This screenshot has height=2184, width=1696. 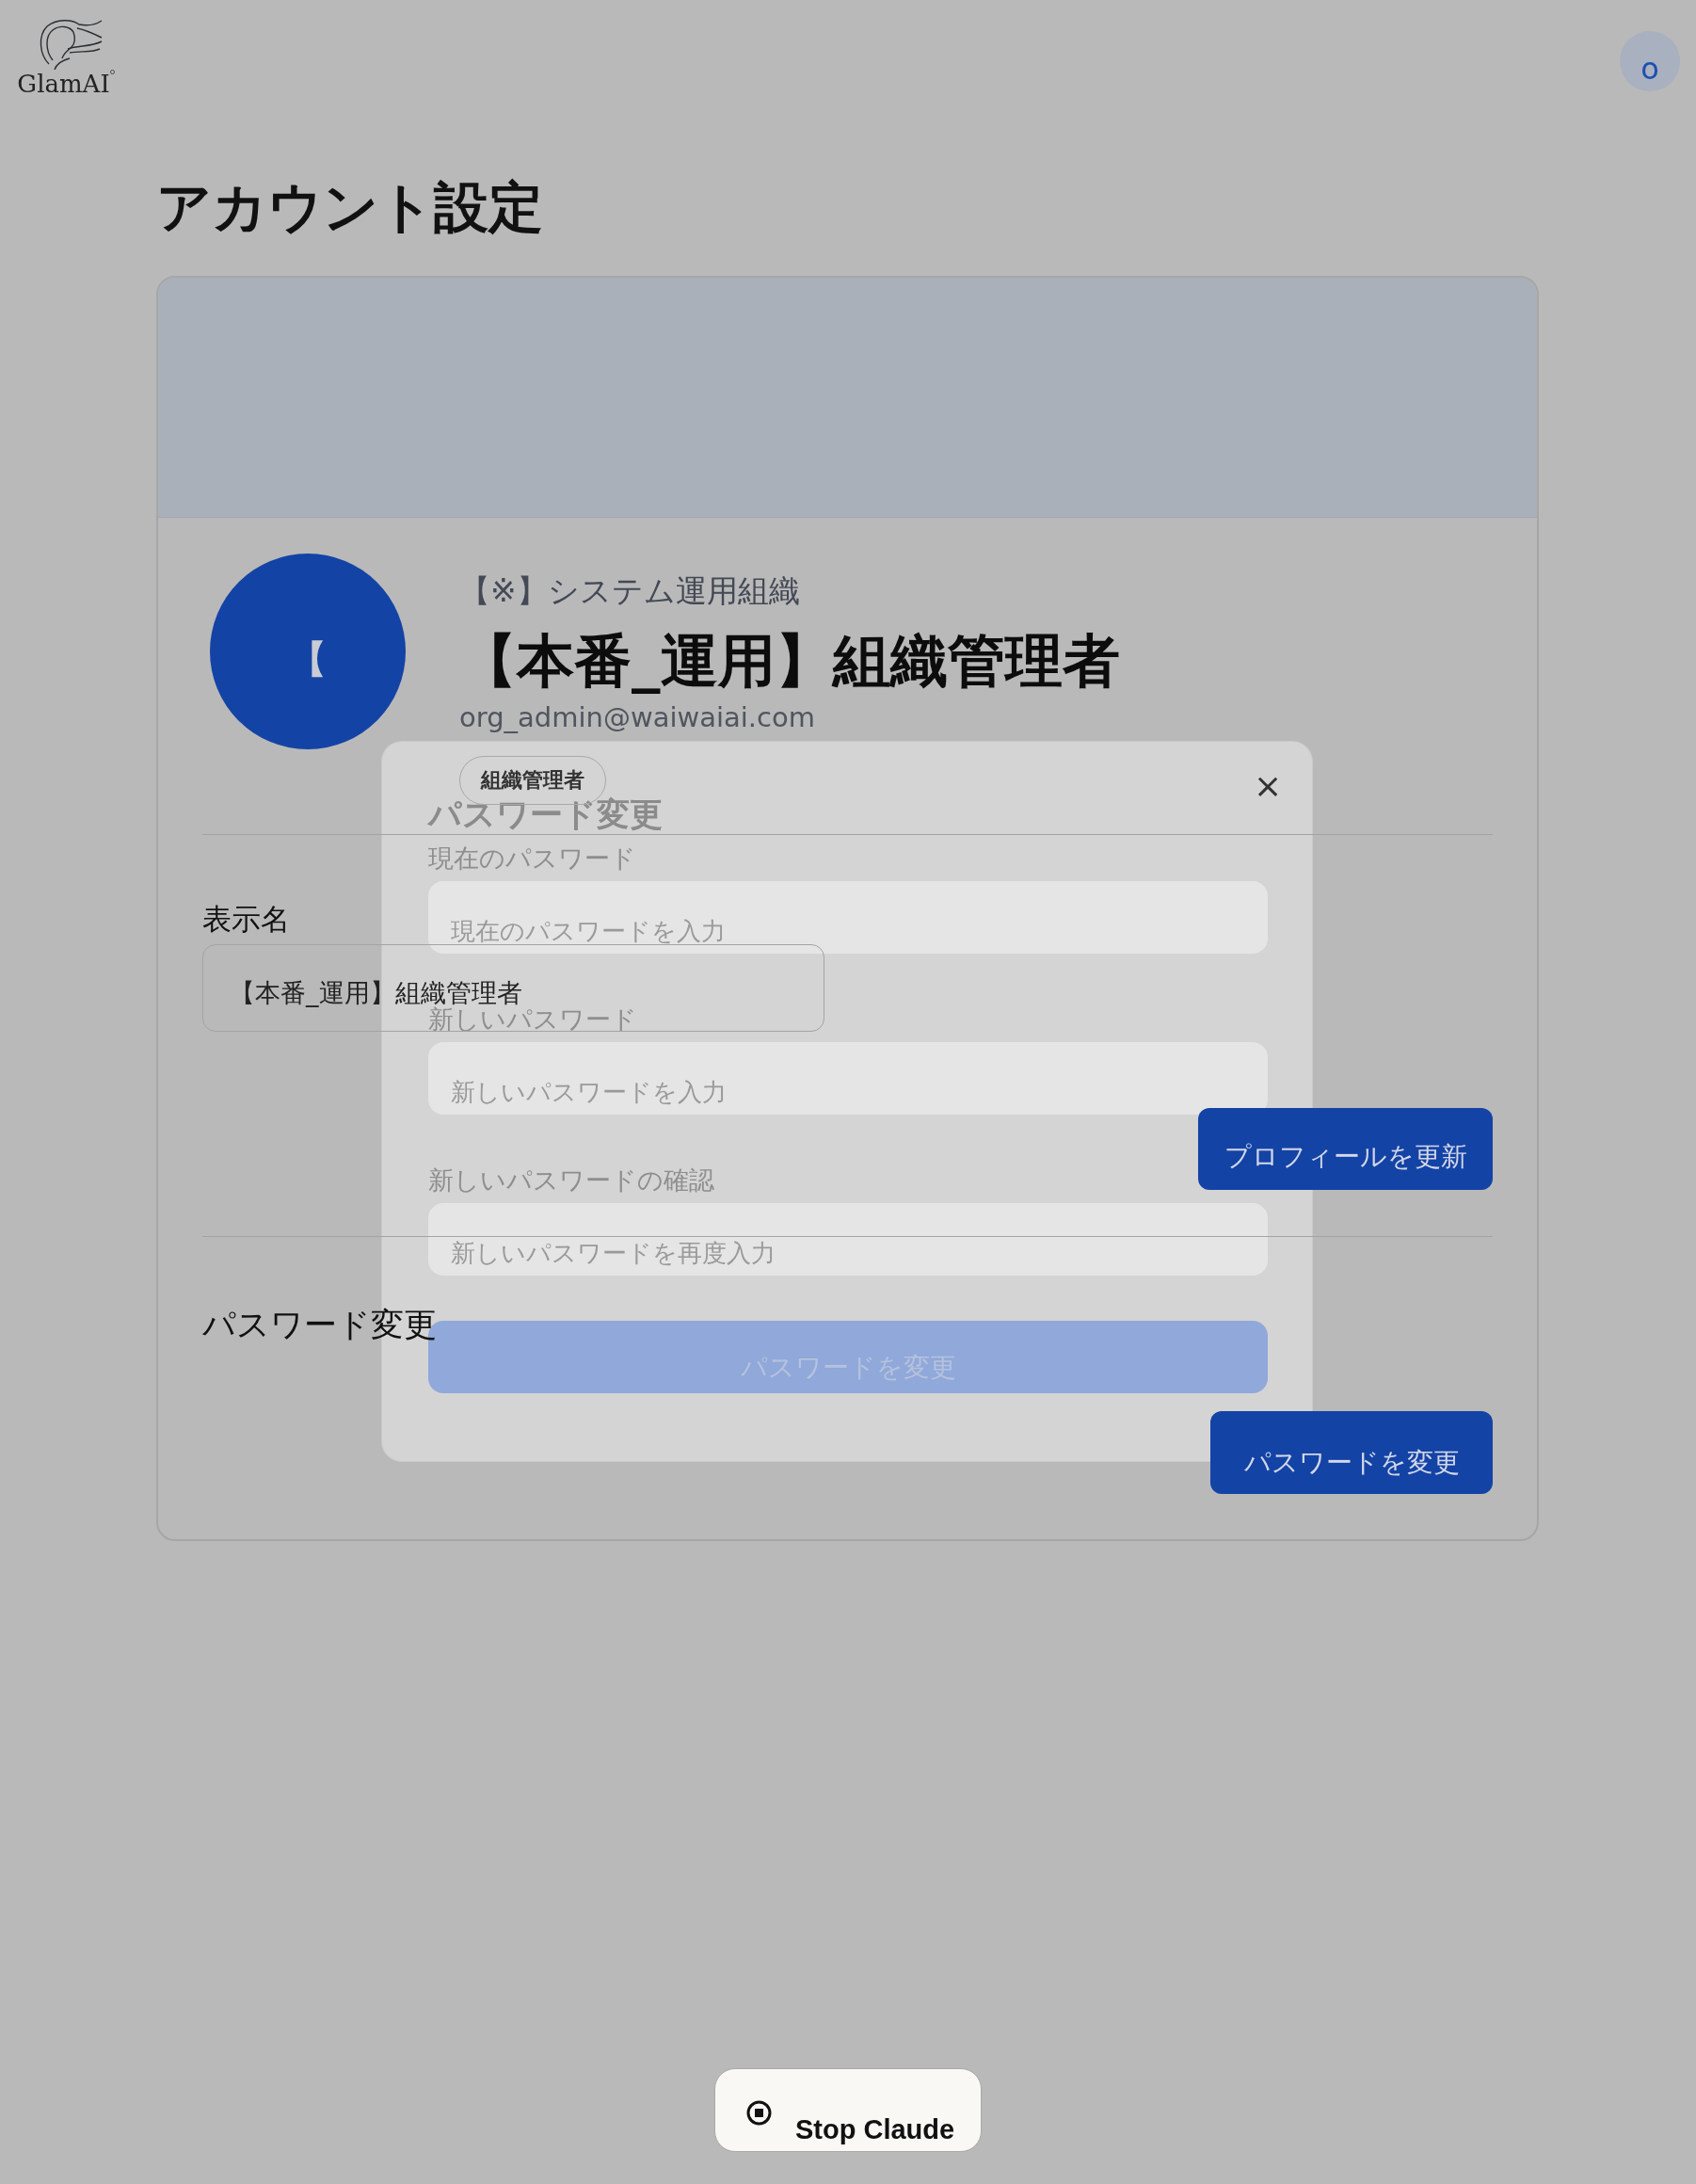 I want to click on profile-avatar: 【, so click(x=308, y=651).